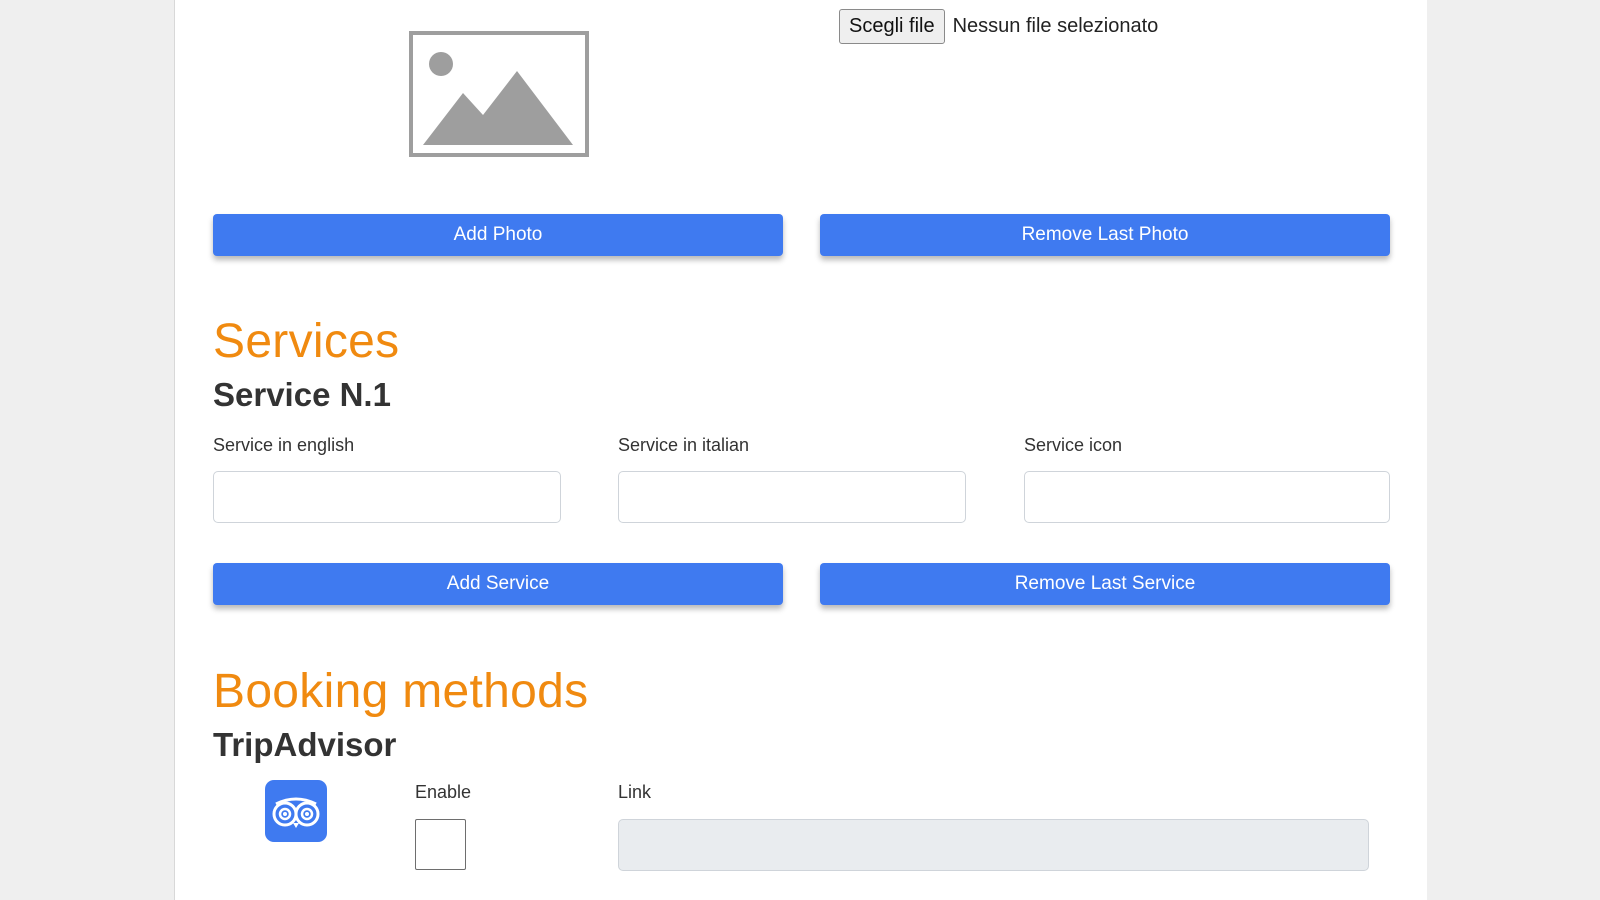 The width and height of the screenshot is (1600, 900). I want to click on service-english-label: Service in english, so click(284, 445).